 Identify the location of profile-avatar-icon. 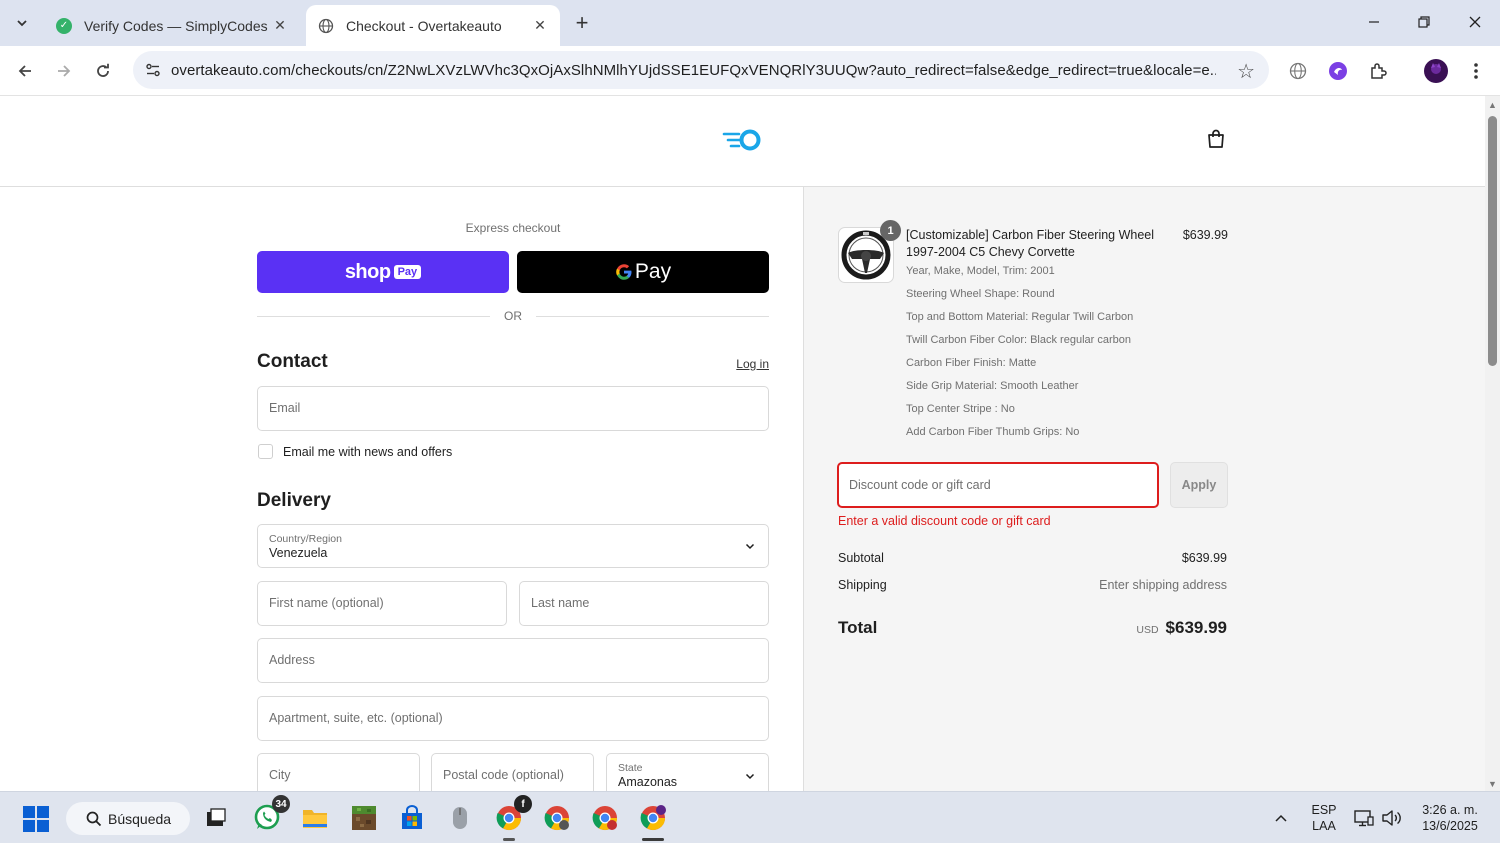
(1436, 71).